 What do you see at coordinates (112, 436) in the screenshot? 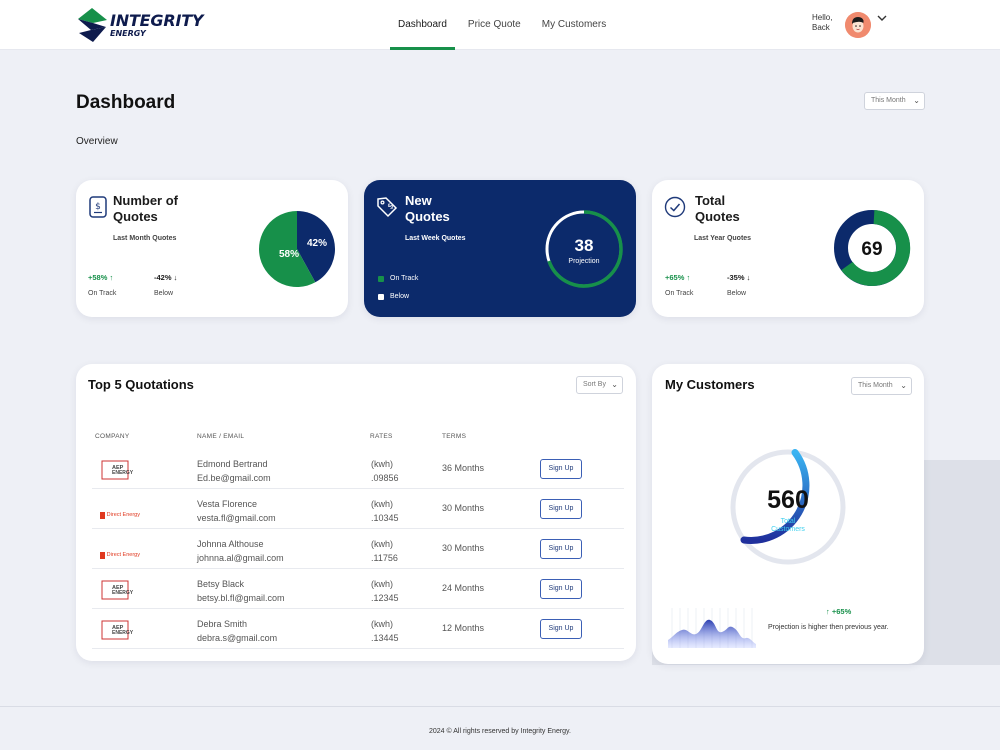
I see `column-header-company: COMPANY` at bounding box center [112, 436].